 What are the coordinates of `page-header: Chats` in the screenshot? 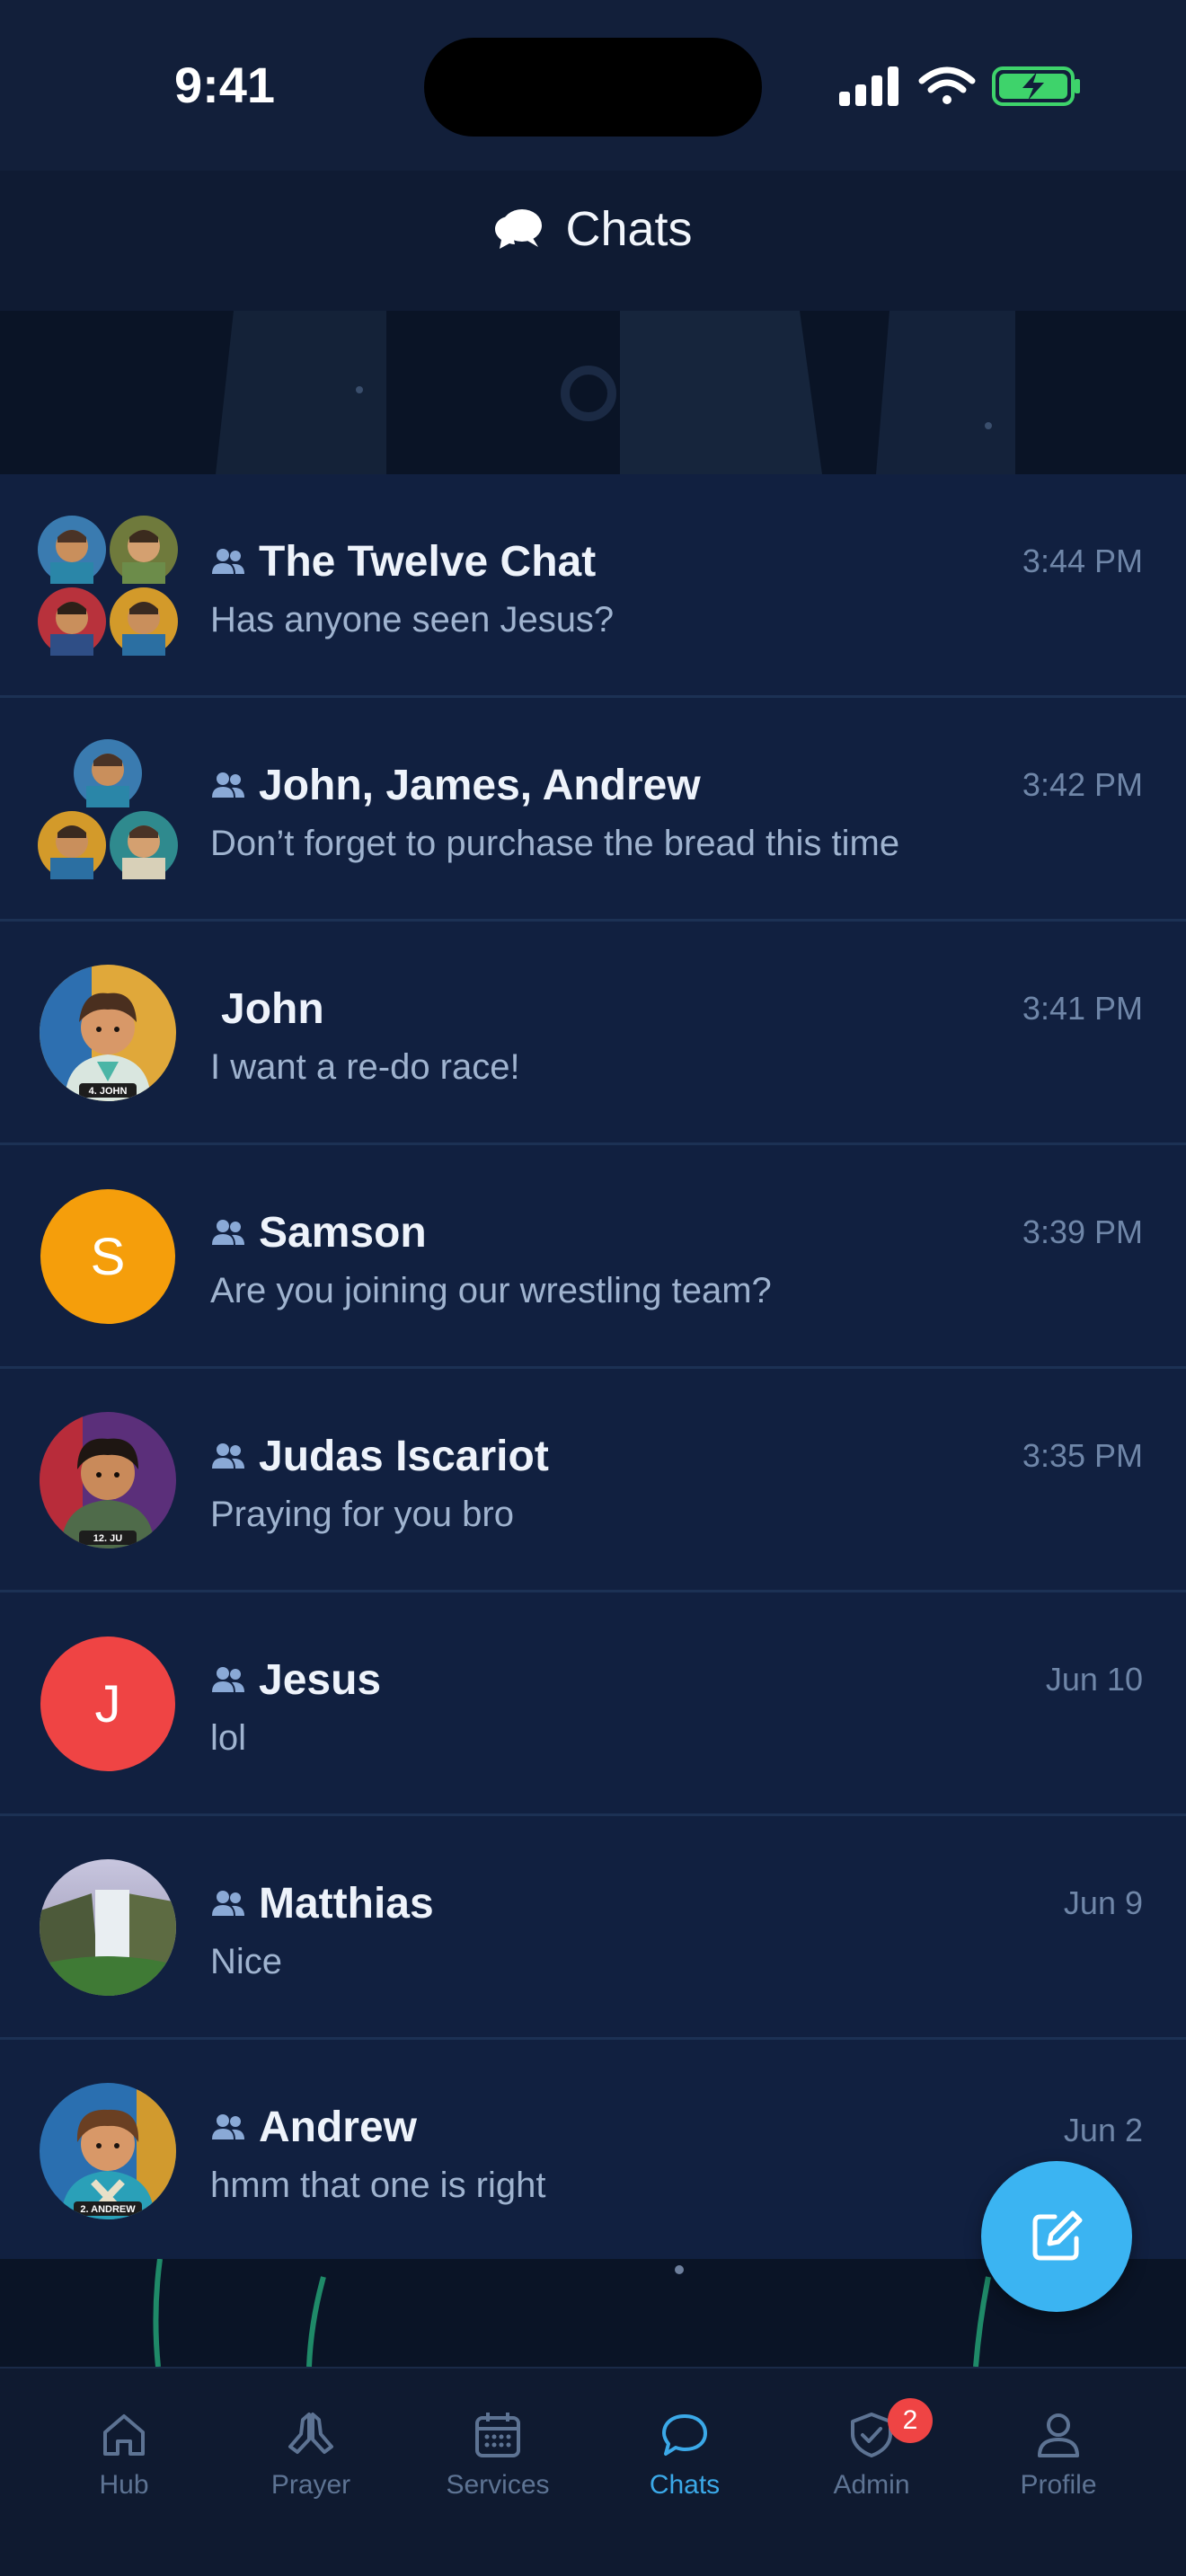 It's located at (593, 229).